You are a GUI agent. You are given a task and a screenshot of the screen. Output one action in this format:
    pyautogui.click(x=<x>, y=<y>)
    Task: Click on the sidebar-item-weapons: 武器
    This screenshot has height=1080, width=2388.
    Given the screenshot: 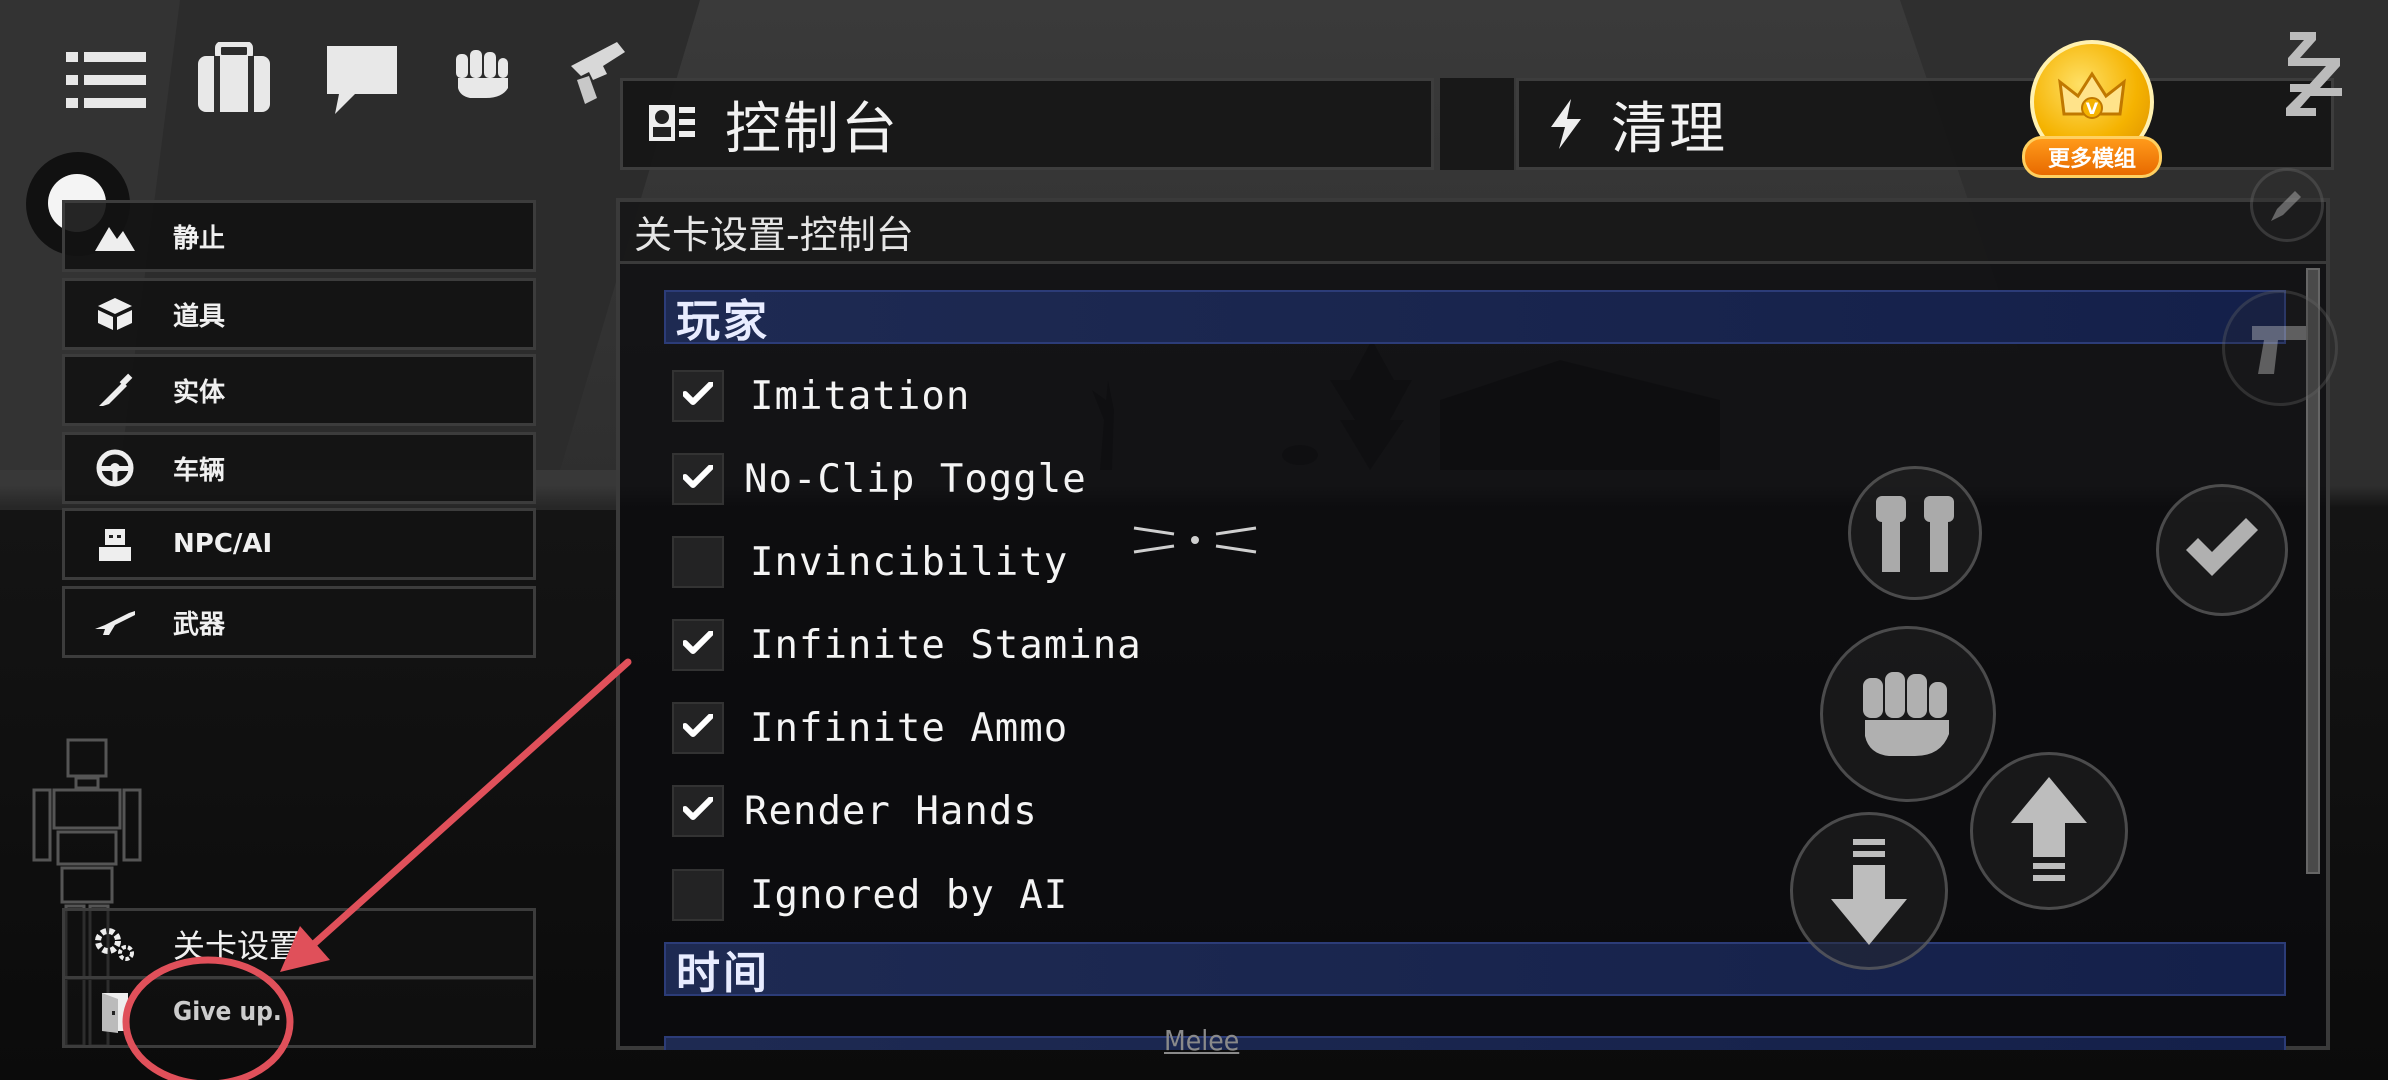 What is the action you would take?
    pyautogui.click(x=299, y=622)
    